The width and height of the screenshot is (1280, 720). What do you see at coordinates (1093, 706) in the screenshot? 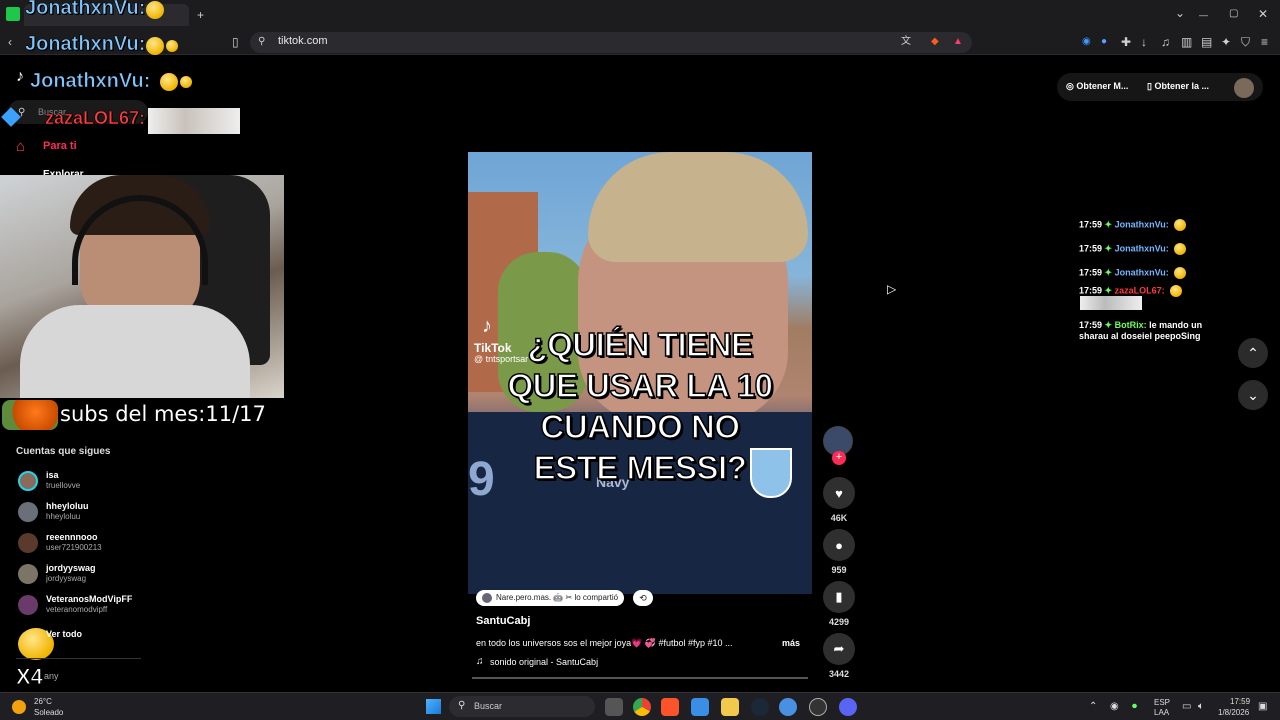
I see `tray-chevron-icon: ⌃` at bounding box center [1093, 706].